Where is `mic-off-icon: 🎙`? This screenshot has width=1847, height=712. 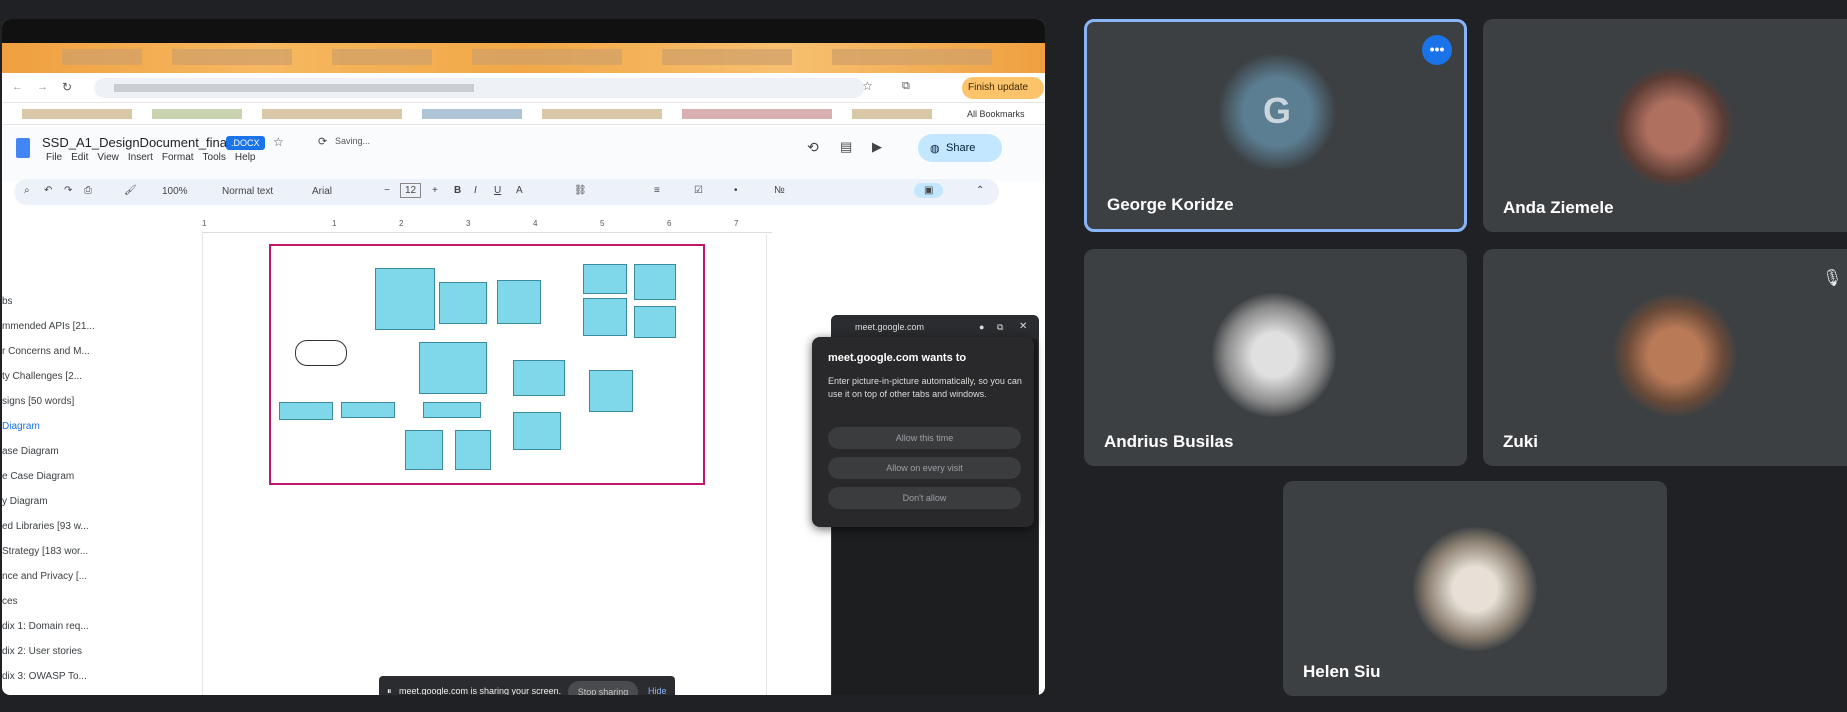 mic-off-icon: 🎙 is located at coordinates (1832, 278).